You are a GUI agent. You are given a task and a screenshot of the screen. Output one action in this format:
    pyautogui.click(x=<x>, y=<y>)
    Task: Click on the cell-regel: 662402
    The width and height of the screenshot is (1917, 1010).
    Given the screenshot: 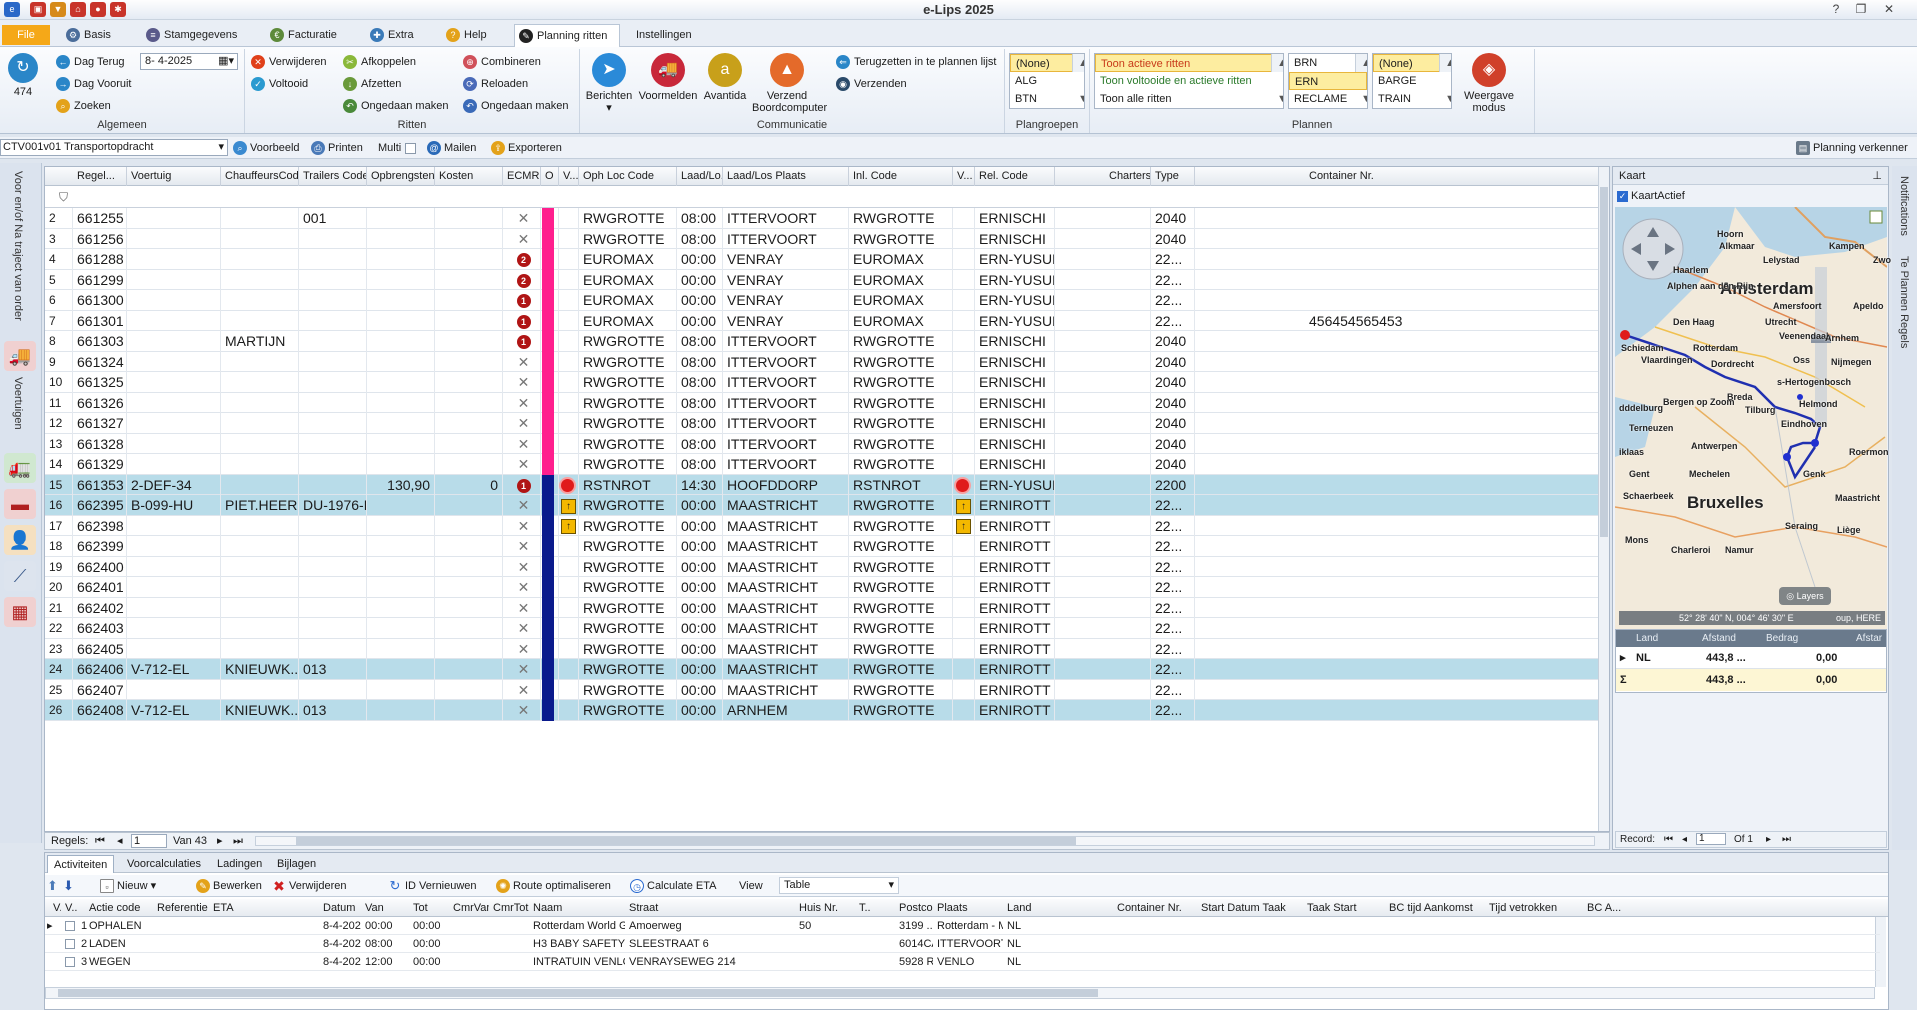 What is the action you would take?
    pyautogui.click(x=100, y=607)
    